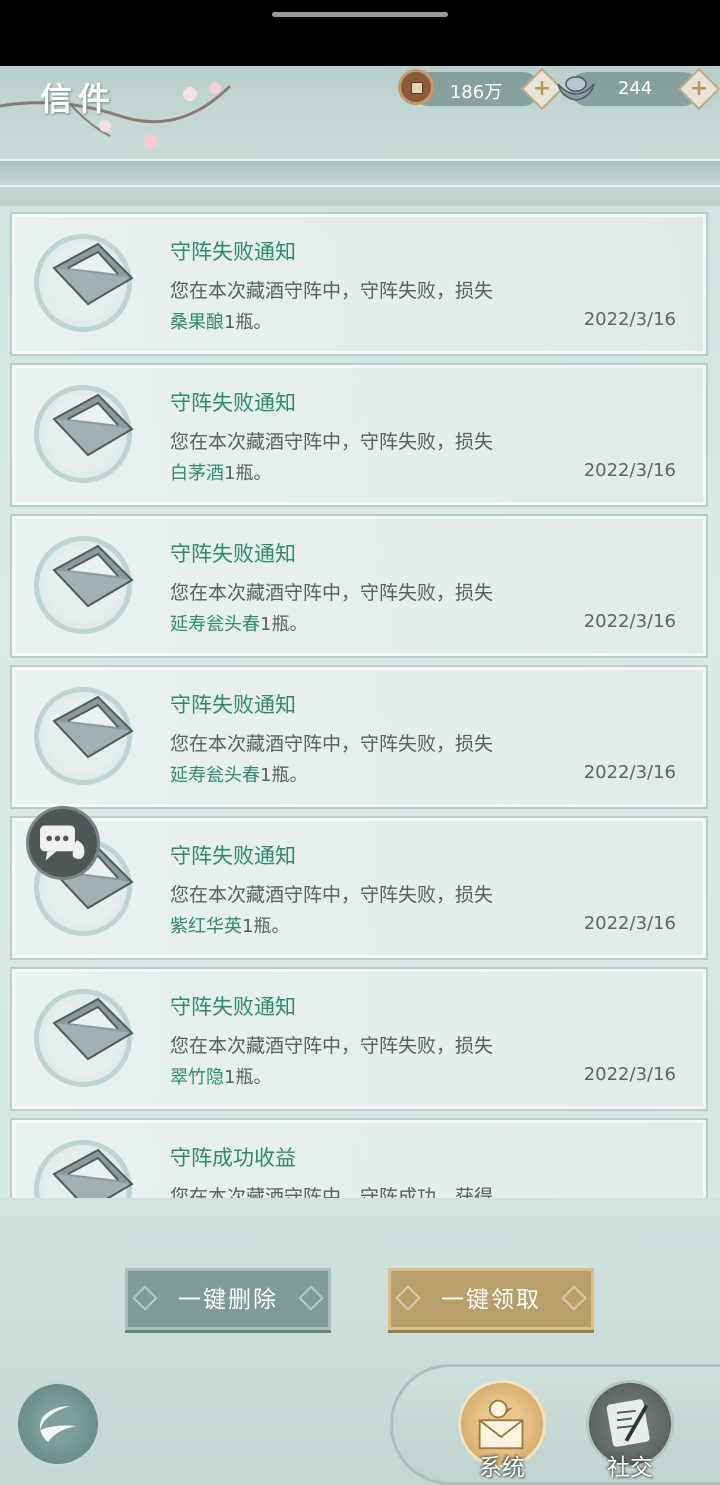 This screenshot has height=1485, width=720. I want to click on copper-coin-icon, so click(416, 87).